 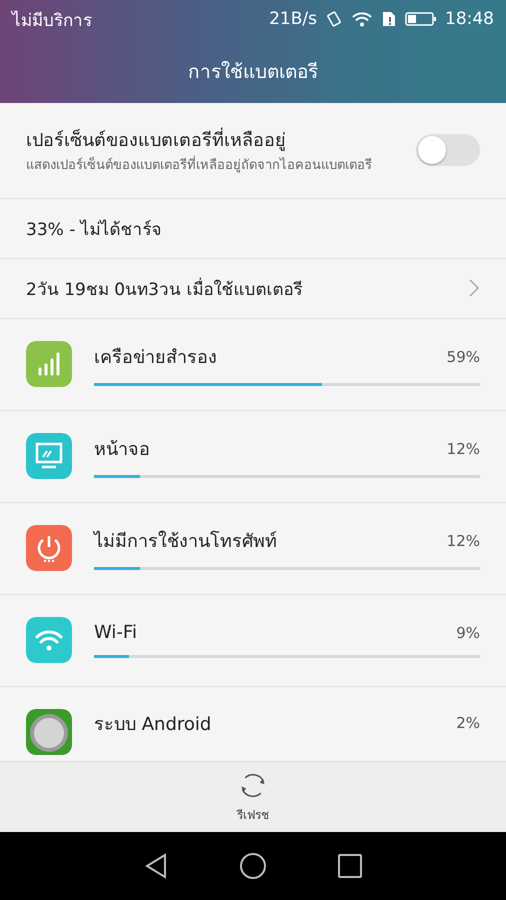 What do you see at coordinates (350, 866) in the screenshot?
I see `recents-icon` at bounding box center [350, 866].